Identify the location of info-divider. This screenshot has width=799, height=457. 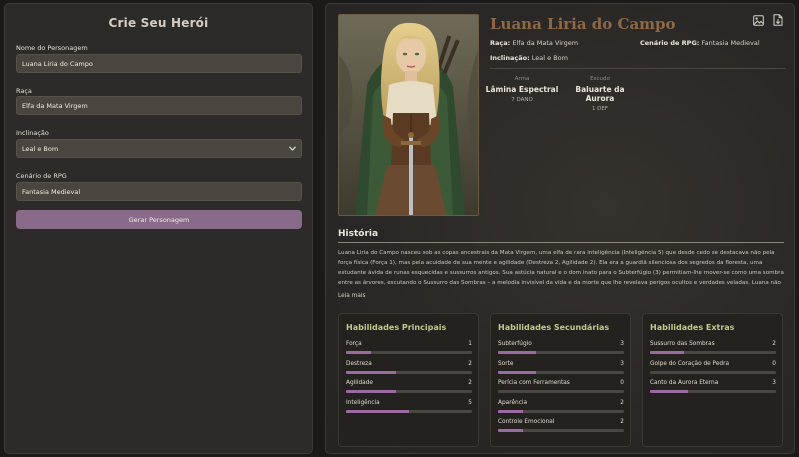
(638, 68).